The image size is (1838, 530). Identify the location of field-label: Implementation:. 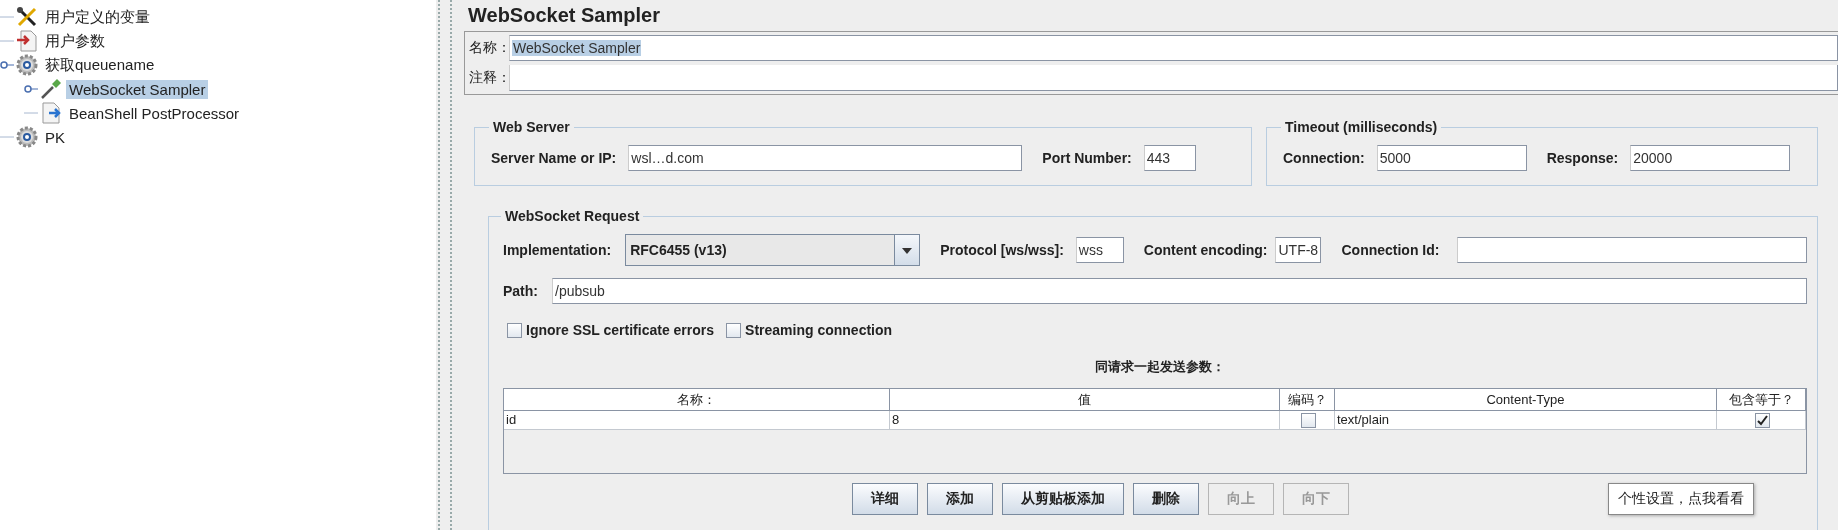
(557, 250).